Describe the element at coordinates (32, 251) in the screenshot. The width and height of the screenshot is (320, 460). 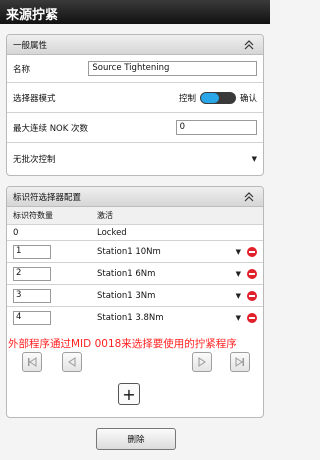
I see `count-input: 1` at that location.